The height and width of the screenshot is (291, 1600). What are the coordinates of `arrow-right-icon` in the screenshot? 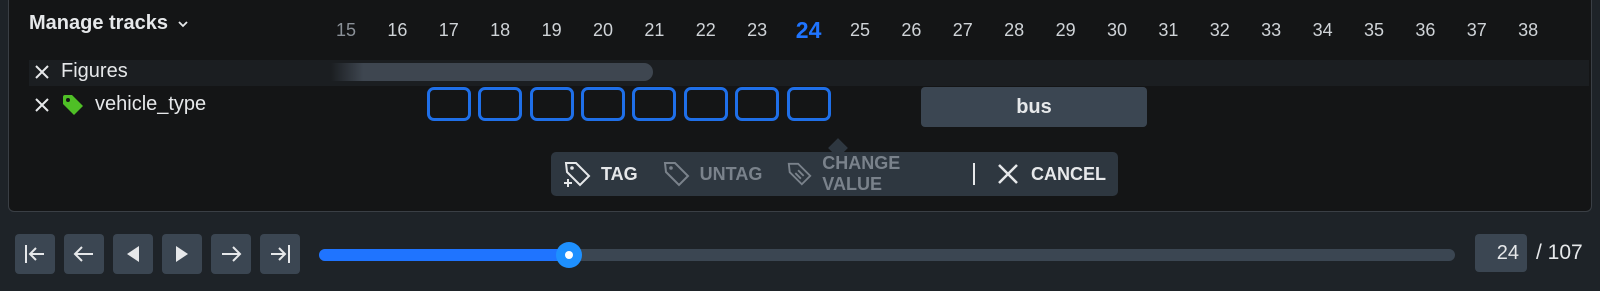 It's located at (232, 254).